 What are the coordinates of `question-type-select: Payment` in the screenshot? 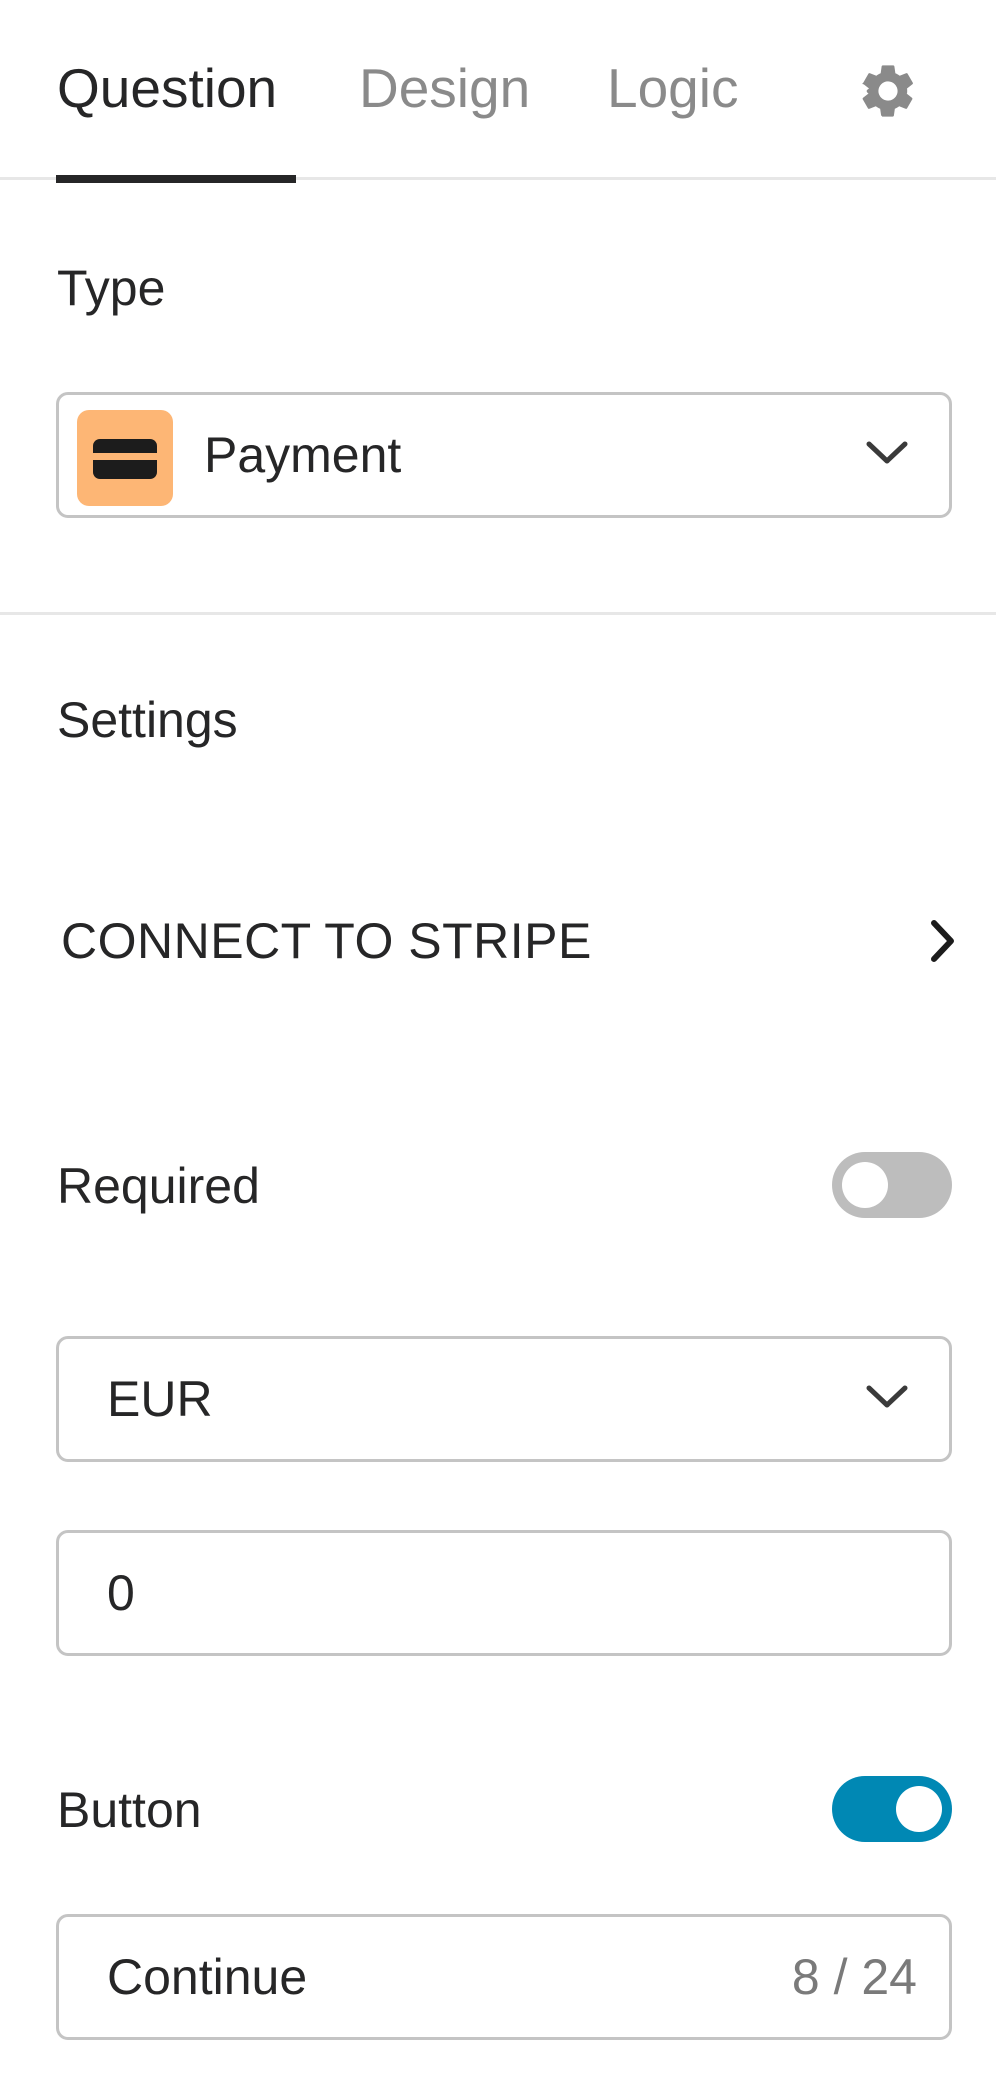 It's located at (504, 455).